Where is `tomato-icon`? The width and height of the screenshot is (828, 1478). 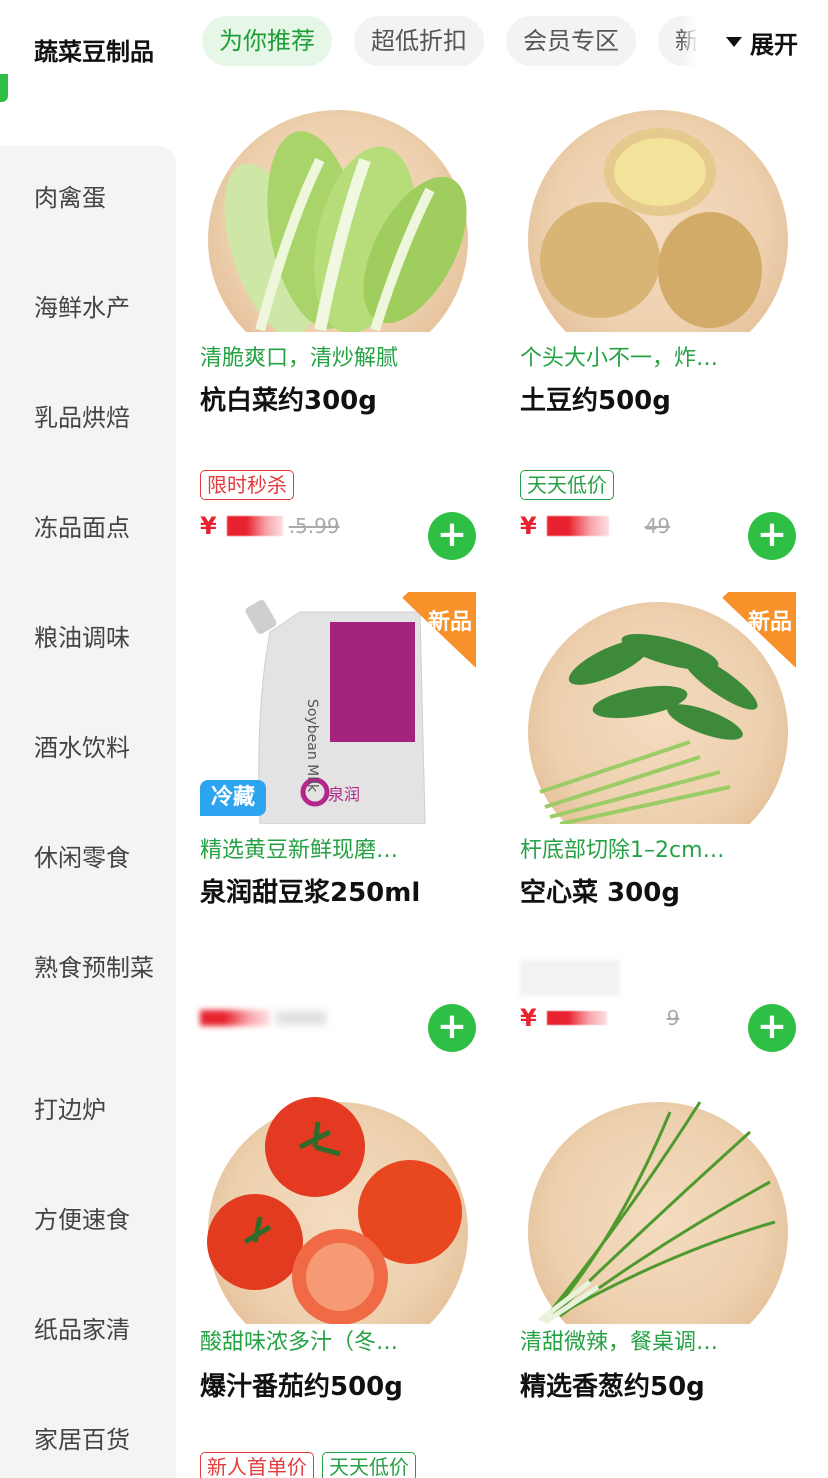
tomato-icon is located at coordinates (334, 1210).